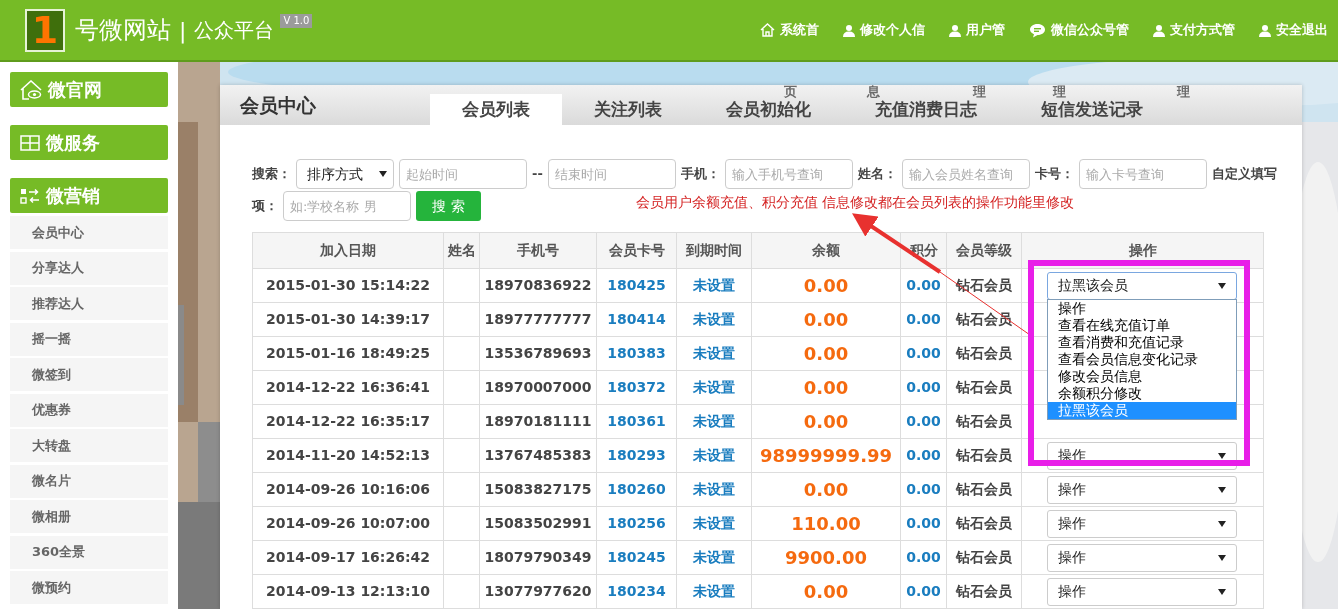  I want to click on column-header: 会员等级, so click(984, 250).